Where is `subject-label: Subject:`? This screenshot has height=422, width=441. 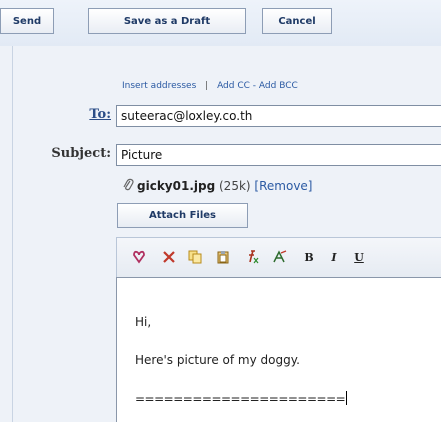 subject-label: Subject: is located at coordinates (81, 153).